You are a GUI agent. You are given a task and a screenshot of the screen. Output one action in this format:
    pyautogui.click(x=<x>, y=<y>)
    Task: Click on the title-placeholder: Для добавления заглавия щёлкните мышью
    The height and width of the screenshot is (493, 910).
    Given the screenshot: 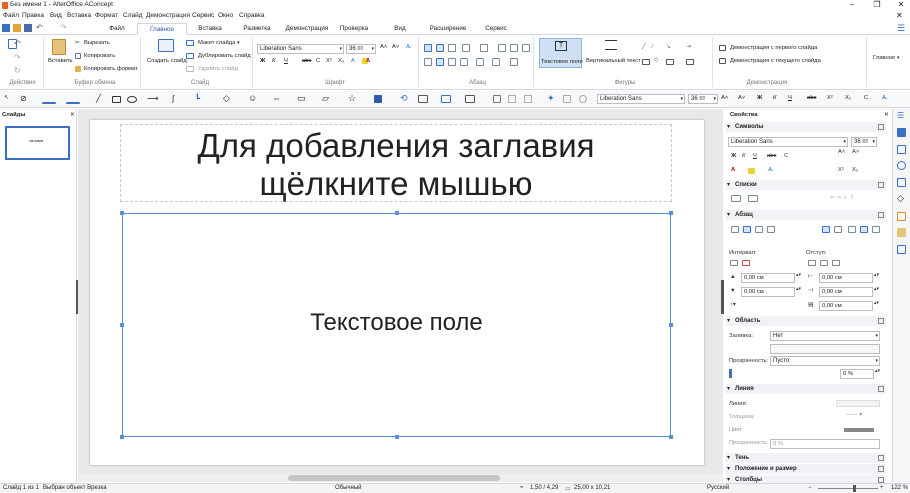 What is the action you would take?
    pyautogui.click(x=396, y=163)
    